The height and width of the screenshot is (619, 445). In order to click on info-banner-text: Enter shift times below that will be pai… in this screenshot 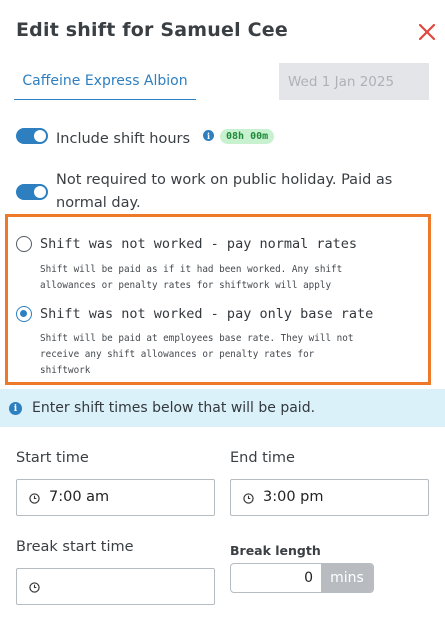, I will do `click(174, 408)`.